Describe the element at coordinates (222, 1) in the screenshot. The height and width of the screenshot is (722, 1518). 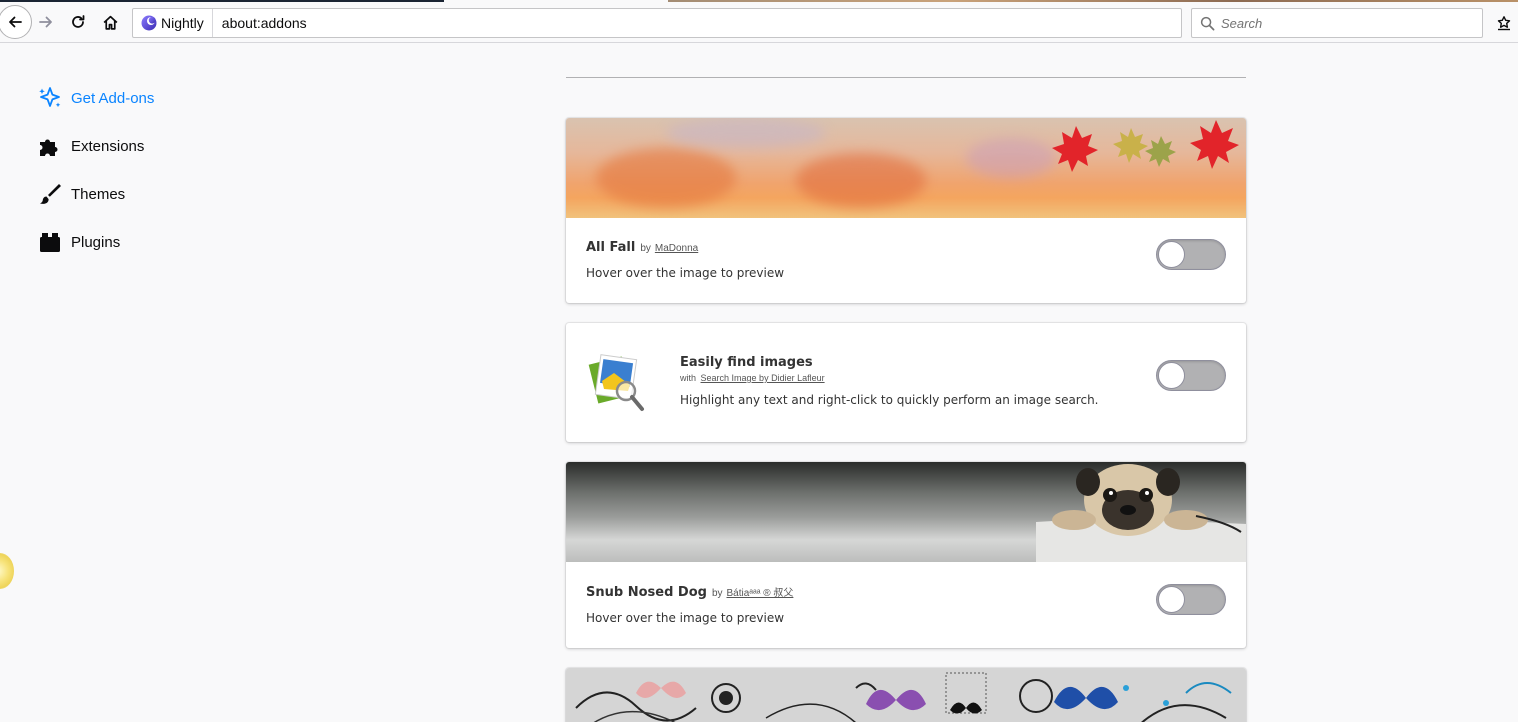
I see `tab-strip-left` at that location.